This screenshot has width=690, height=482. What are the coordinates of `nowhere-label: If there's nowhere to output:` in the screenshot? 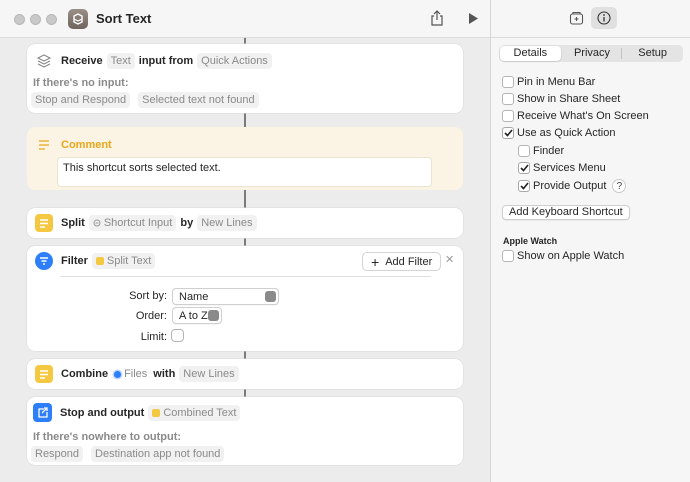 It's located at (107, 437).